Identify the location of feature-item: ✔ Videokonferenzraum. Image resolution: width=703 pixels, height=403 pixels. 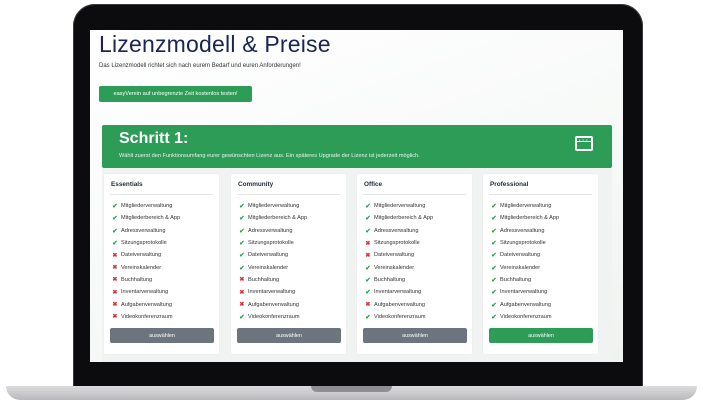
(524, 317).